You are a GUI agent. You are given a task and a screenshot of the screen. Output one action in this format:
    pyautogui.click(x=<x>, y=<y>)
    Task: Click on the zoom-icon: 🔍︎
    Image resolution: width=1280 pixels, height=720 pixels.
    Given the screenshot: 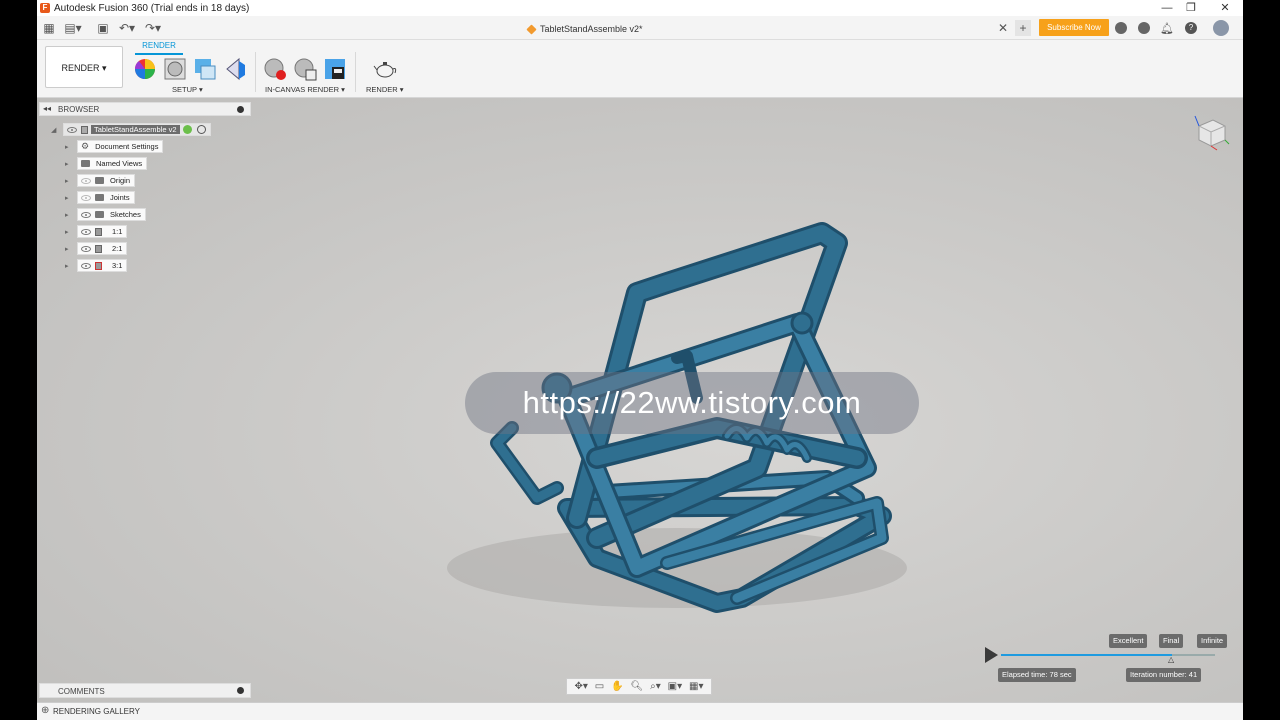 What is the action you would take?
    pyautogui.click(x=636, y=686)
    